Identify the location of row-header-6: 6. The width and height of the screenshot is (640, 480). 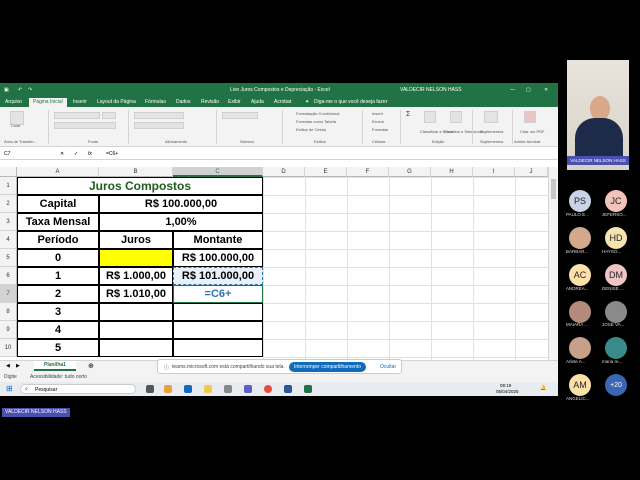
(8, 276).